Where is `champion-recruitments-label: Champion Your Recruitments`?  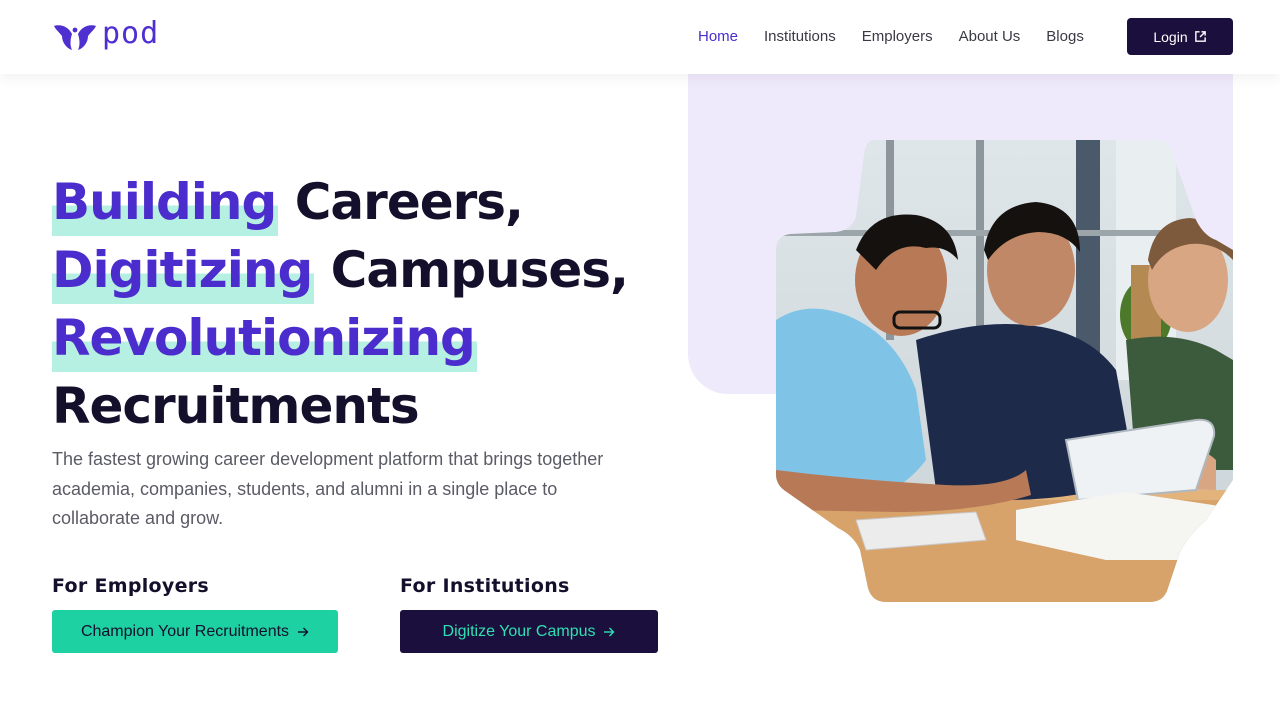 champion-recruitments-label: Champion Your Recruitments is located at coordinates (185, 631).